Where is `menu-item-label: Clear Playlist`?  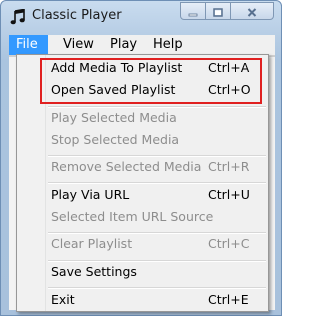 menu-item-label: Clear Playlist is located at coordinates (92, 243).